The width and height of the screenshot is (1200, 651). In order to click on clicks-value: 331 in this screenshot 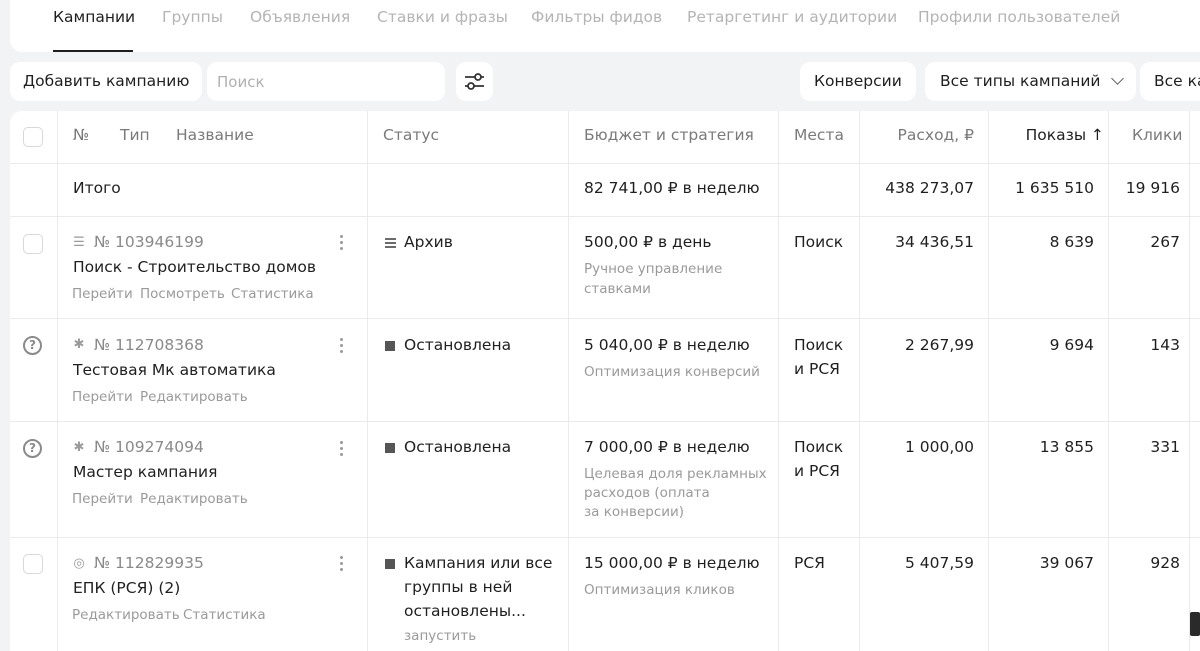, I will do `click(1165, 447)`.